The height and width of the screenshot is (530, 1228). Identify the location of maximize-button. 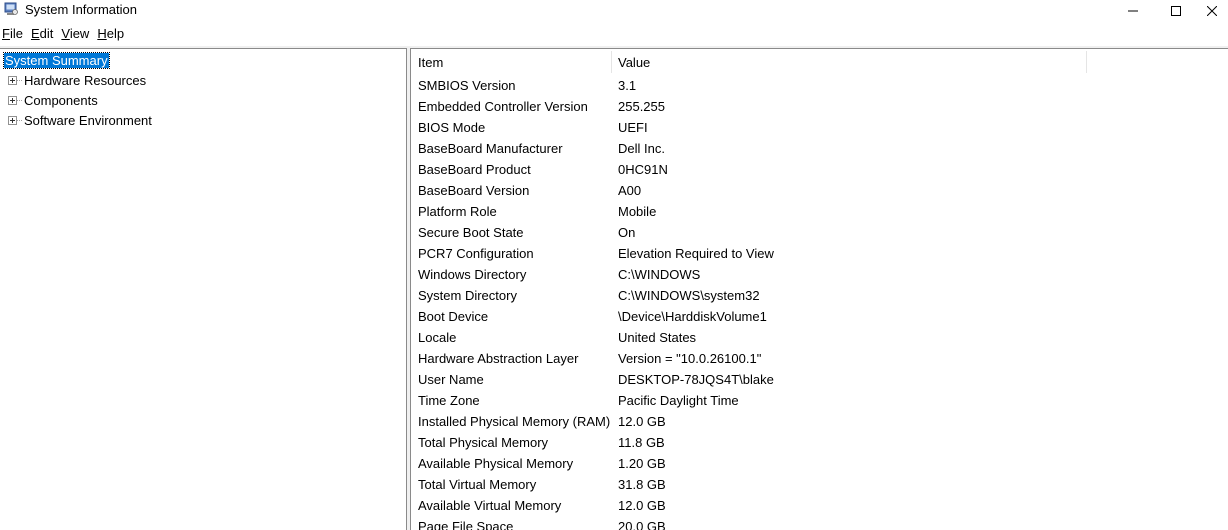
(1176, 11).